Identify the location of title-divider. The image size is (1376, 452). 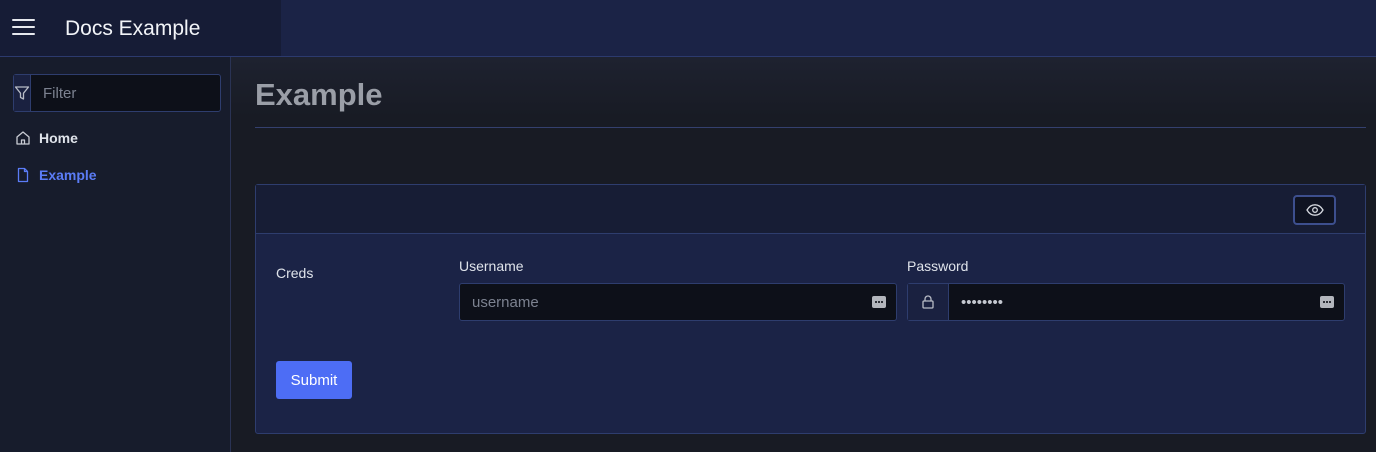
(810, 127).